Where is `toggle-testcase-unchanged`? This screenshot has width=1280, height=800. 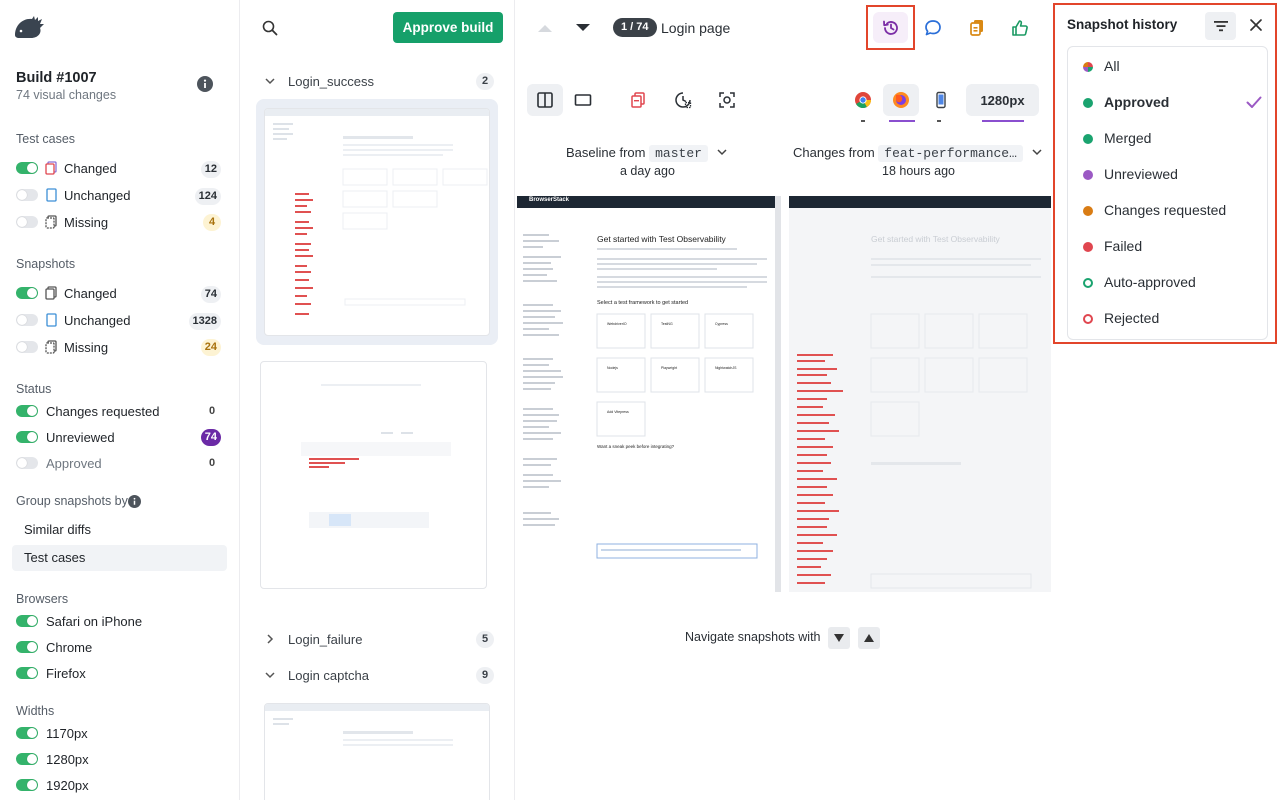
toggle-testcase-unchanged is located at coordinates (27, 195).